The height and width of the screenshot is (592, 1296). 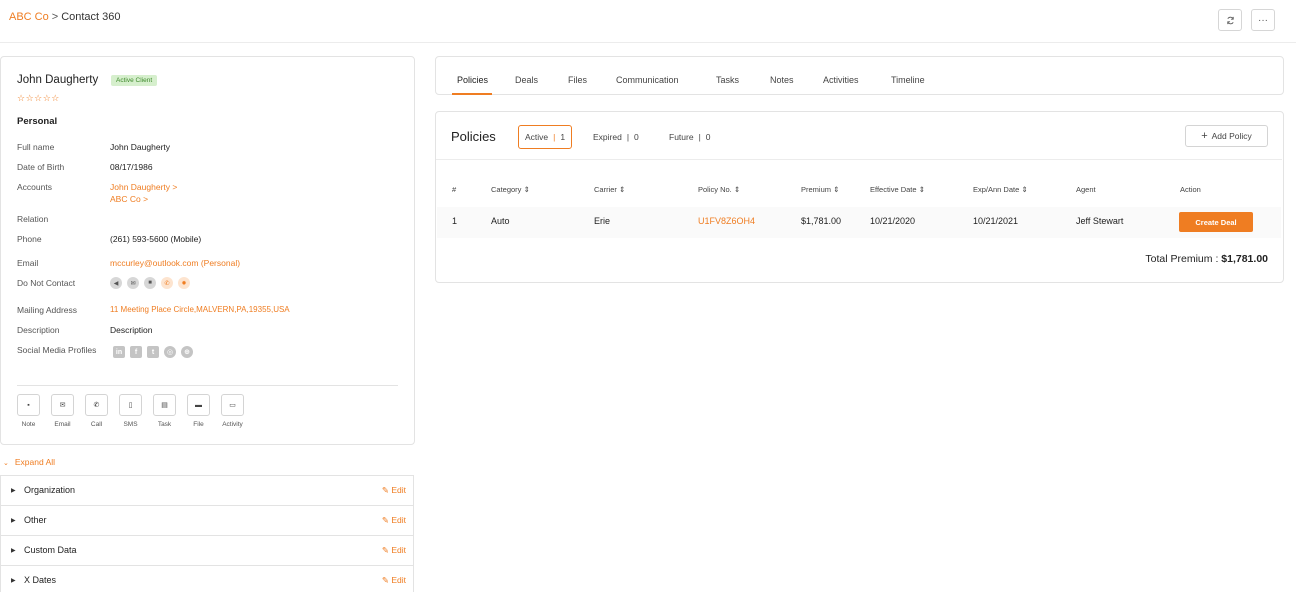 What do you see at coordinates (164, 424) in the screenshot?
I see `task-action-label: Task` at bounding box center [164, 424].